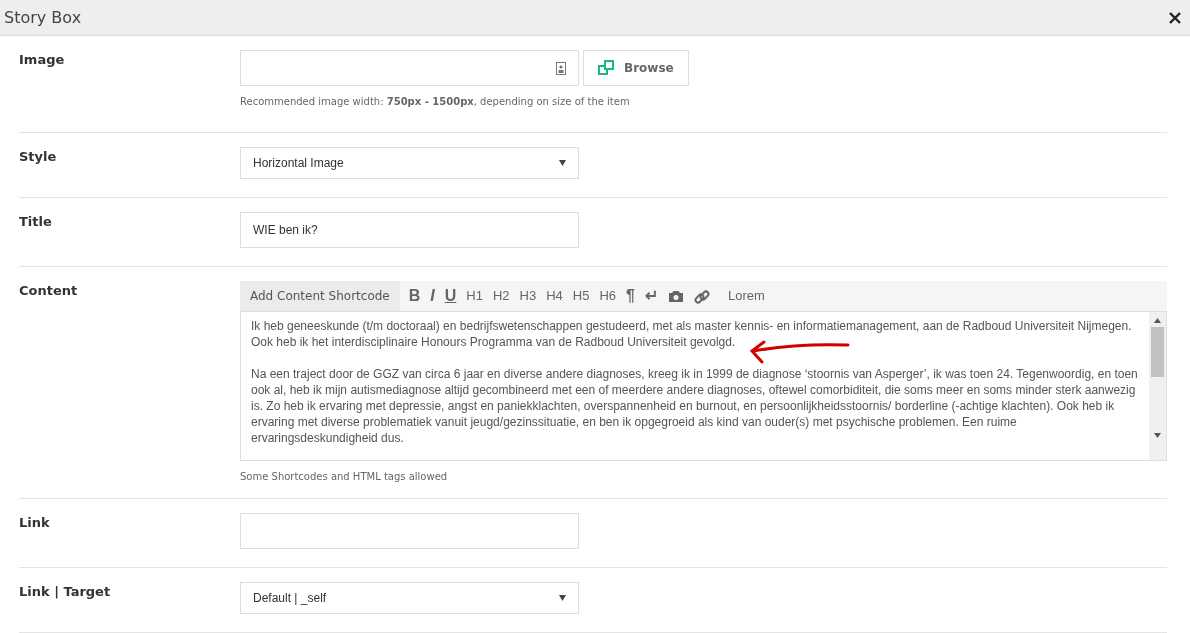 The width and height of the screenshot is (1190, 633). What do you see at coordinates (474, 296) in the screenshot?
I see `toolbar-button: H1` at bounding box center [474, 296].